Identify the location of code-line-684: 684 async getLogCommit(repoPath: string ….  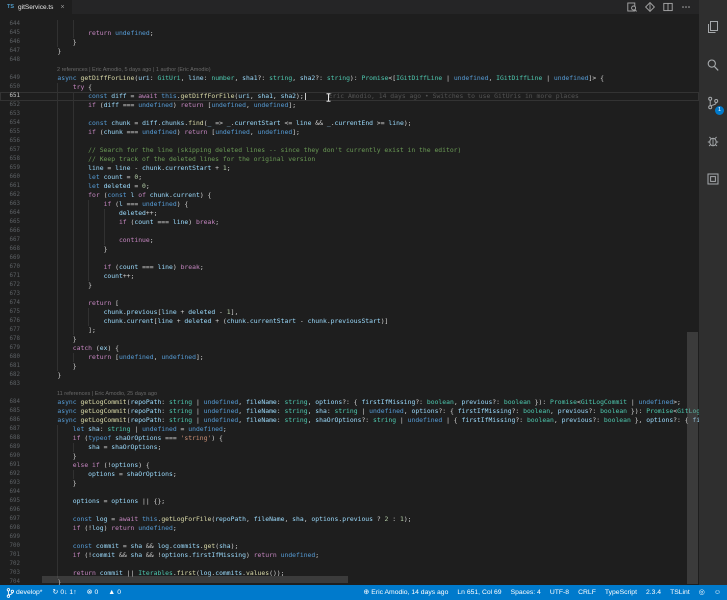
(349, 402).